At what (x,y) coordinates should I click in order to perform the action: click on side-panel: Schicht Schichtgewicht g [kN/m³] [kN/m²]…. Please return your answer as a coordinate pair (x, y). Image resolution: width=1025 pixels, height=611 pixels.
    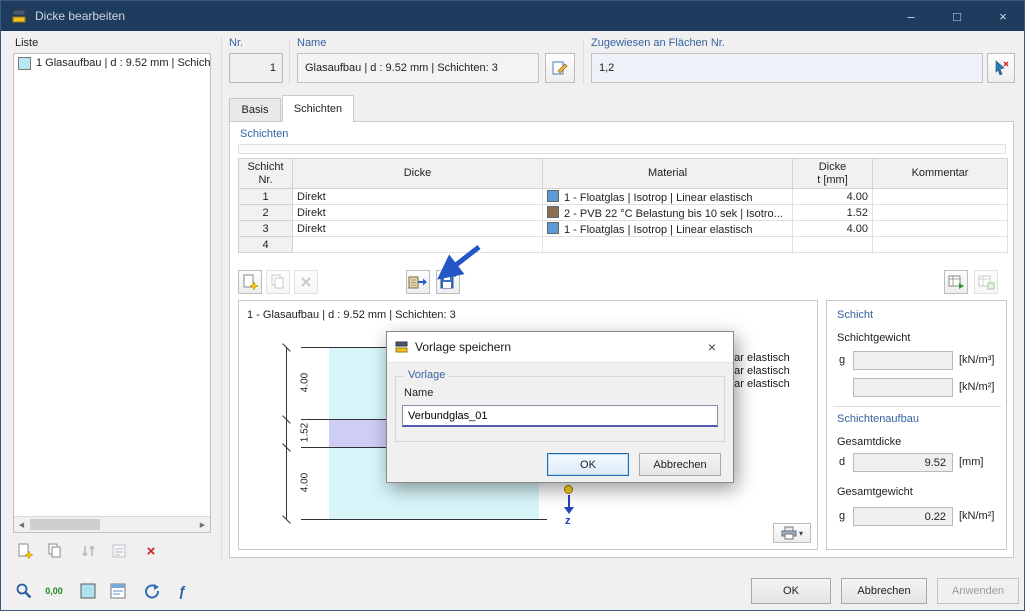
    Looking at the image, I should click on (916, 425).